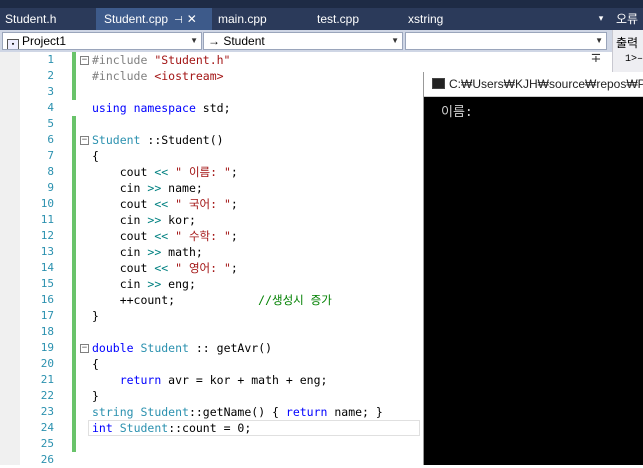 This screenshot has width=643, height=468. I want to click on error-list-tab: 오류, so click(627, 19).